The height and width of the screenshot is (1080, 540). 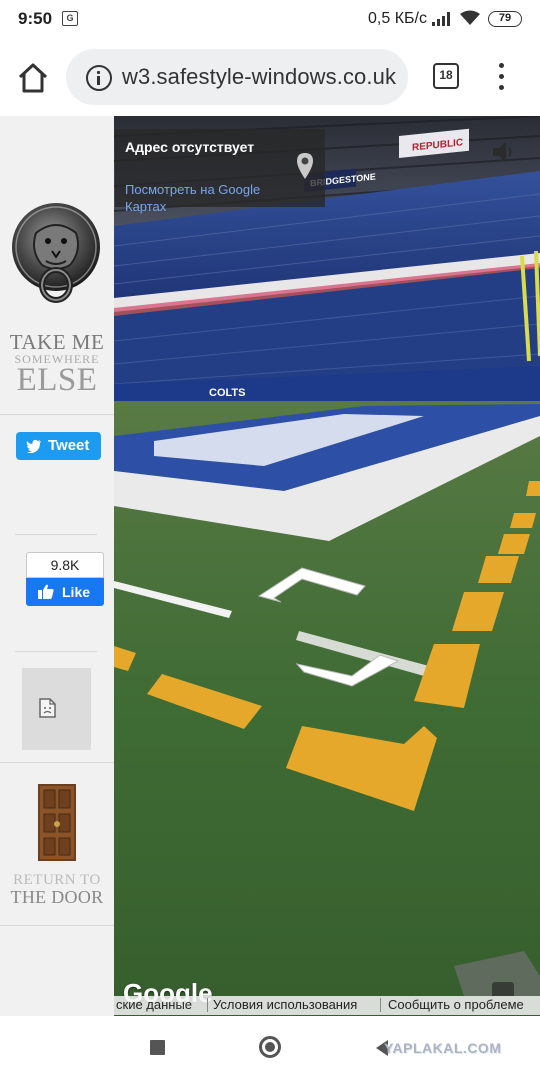 What do you see at coordinates (270, 19) in the screenshot?
I see `status-bar: 9:50 G 0,5 КБ/с 79` at bounding box center [270, 19].